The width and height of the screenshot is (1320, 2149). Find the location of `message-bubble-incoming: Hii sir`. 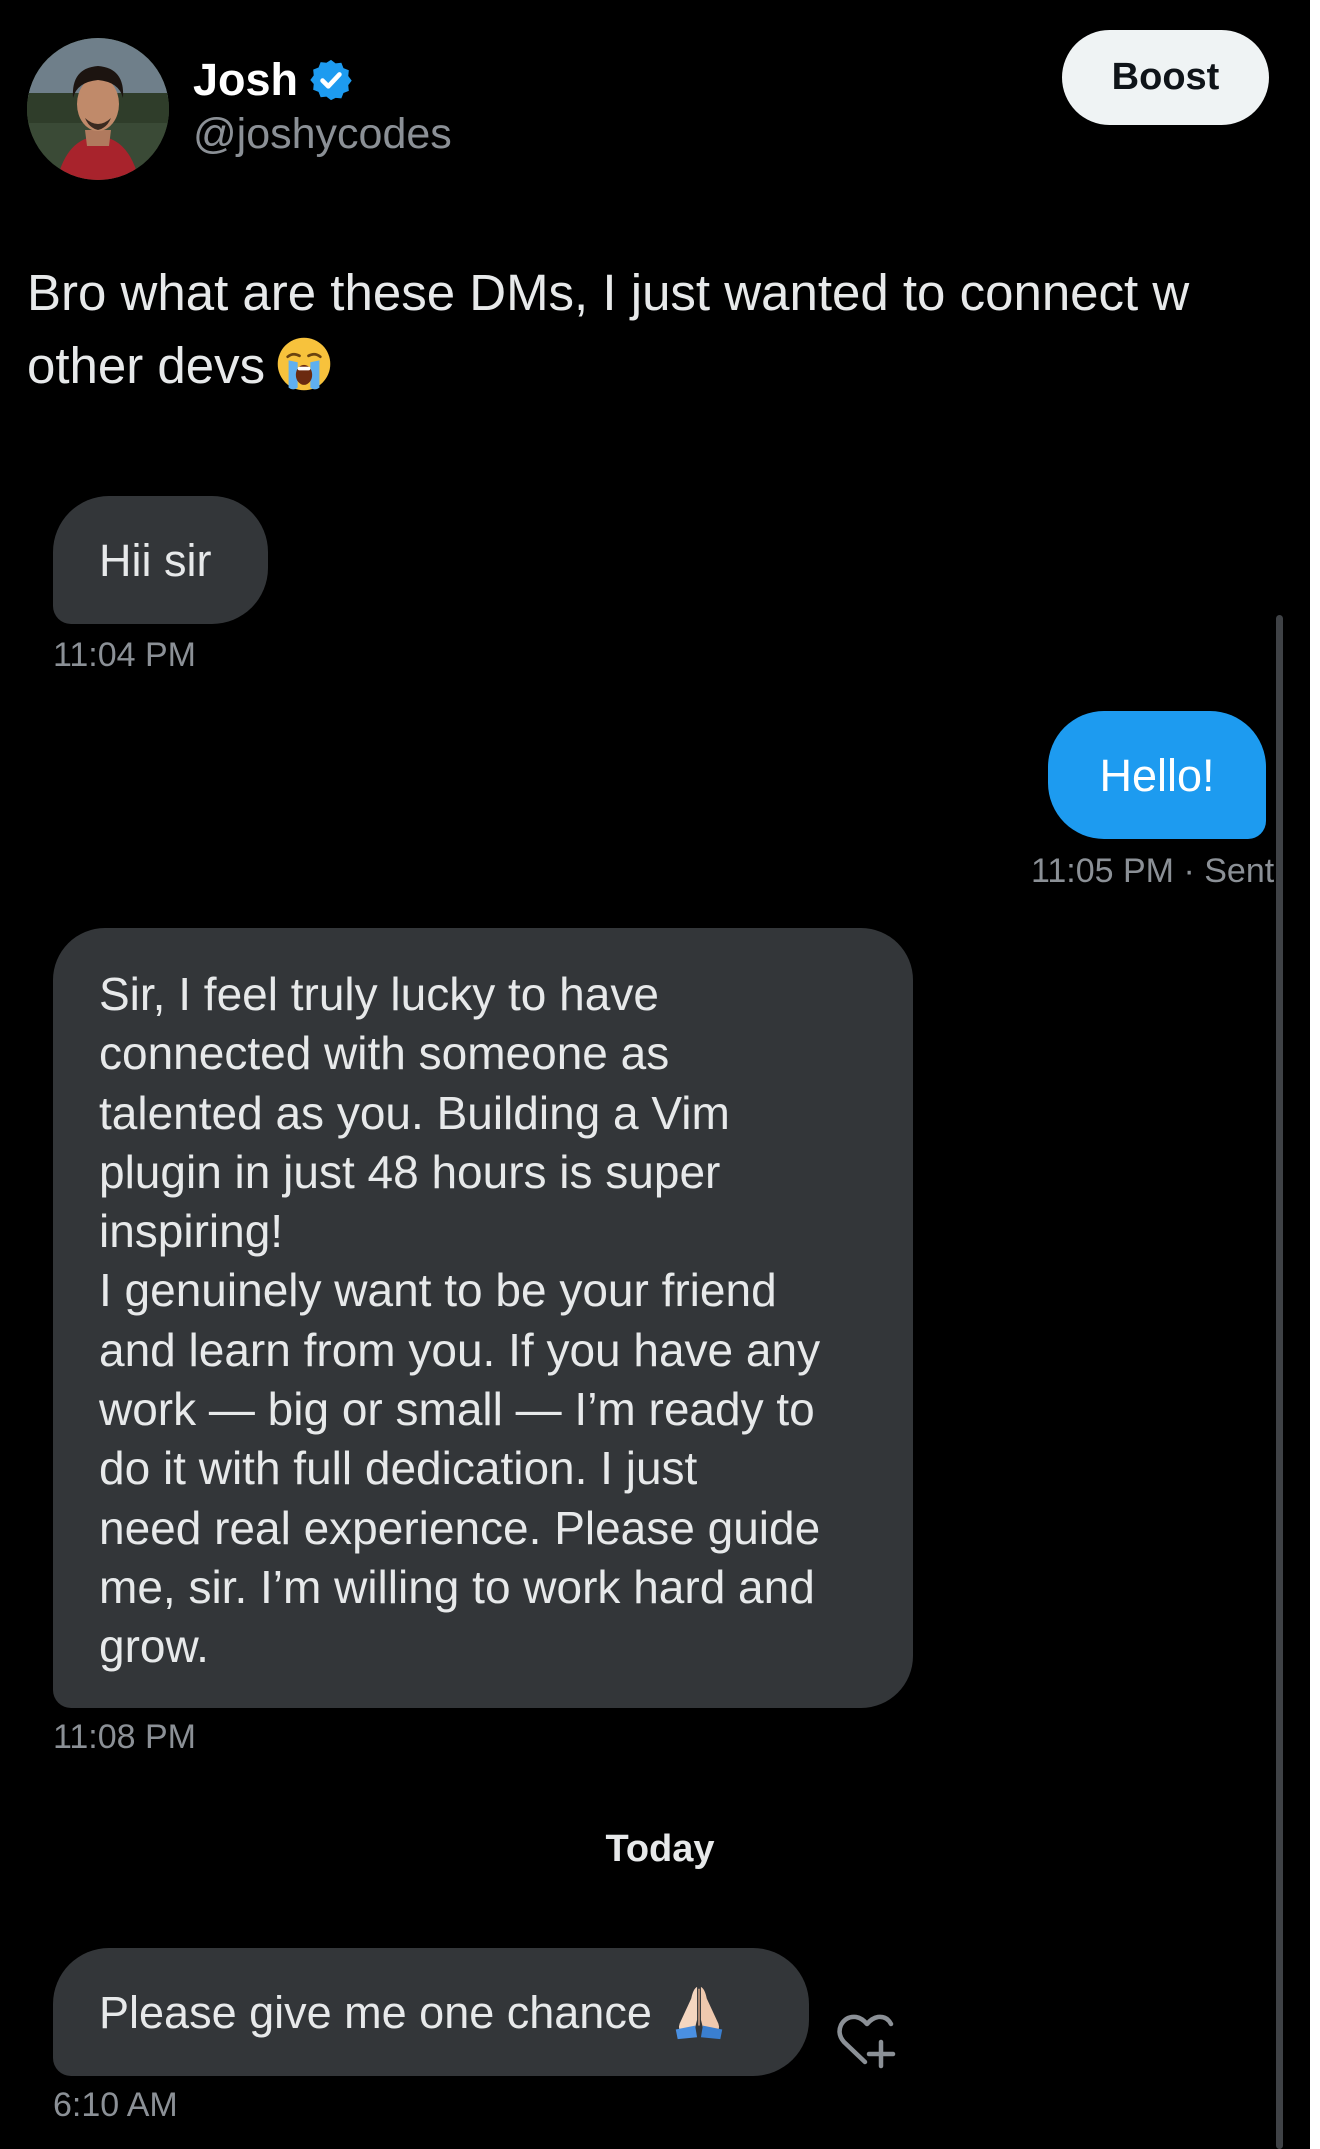

message-bubble-incoming: Hii sir is located at coordinates (160, 560).